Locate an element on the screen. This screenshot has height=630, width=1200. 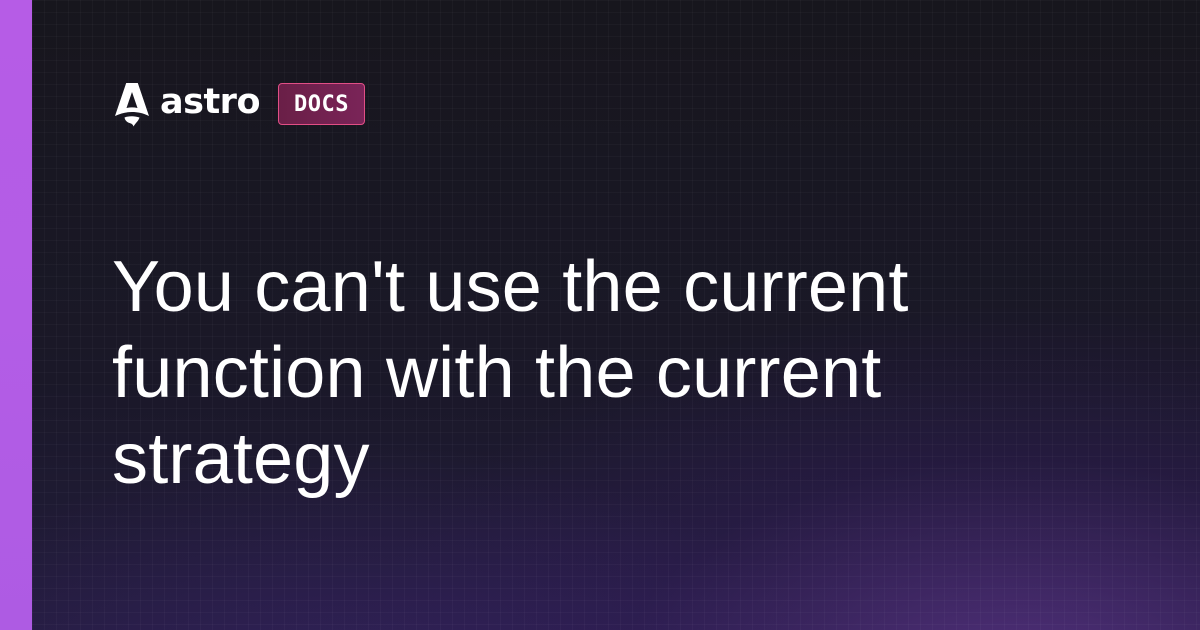
astro-wordmark: astro is located at coordinates (210, 101).